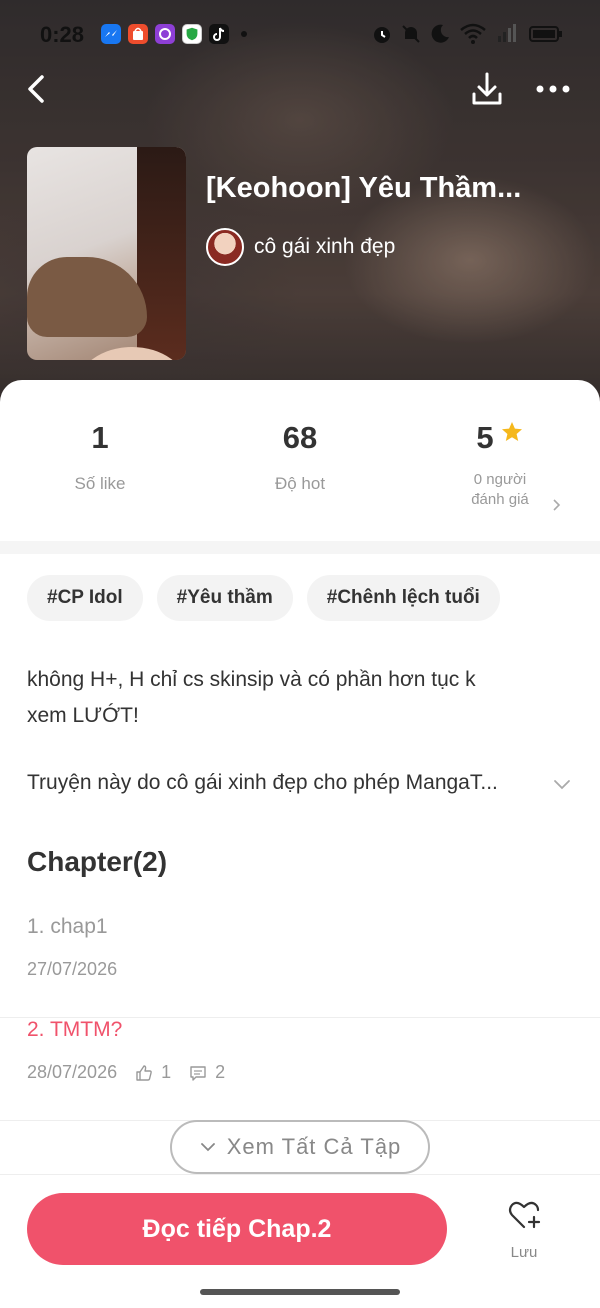 The height and width of the screenshot is (1308, 600). I want to click on heart-plus-icon, so click(524, 1215).